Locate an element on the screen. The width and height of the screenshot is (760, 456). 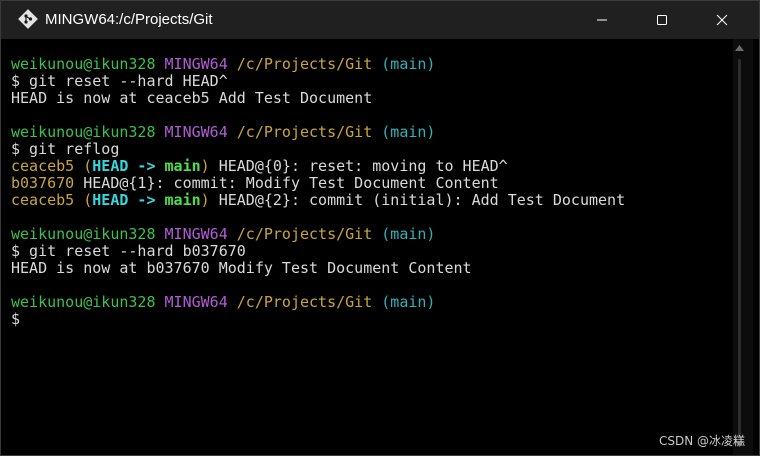
minimize-button is located at coordinates (602, 20).